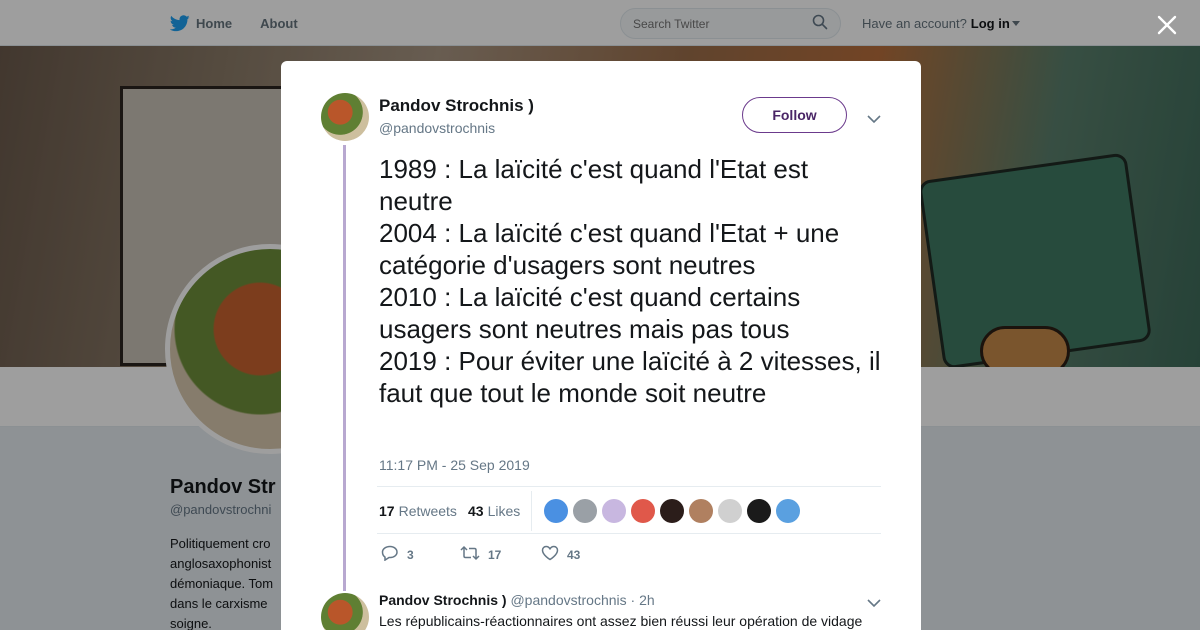 This screenshot has height=630, width=1200. What do you see at coordinates (456, 106) in the screenshot?
I see `author-name: Pandov Strochnis )` at bounding box center [456, 106].